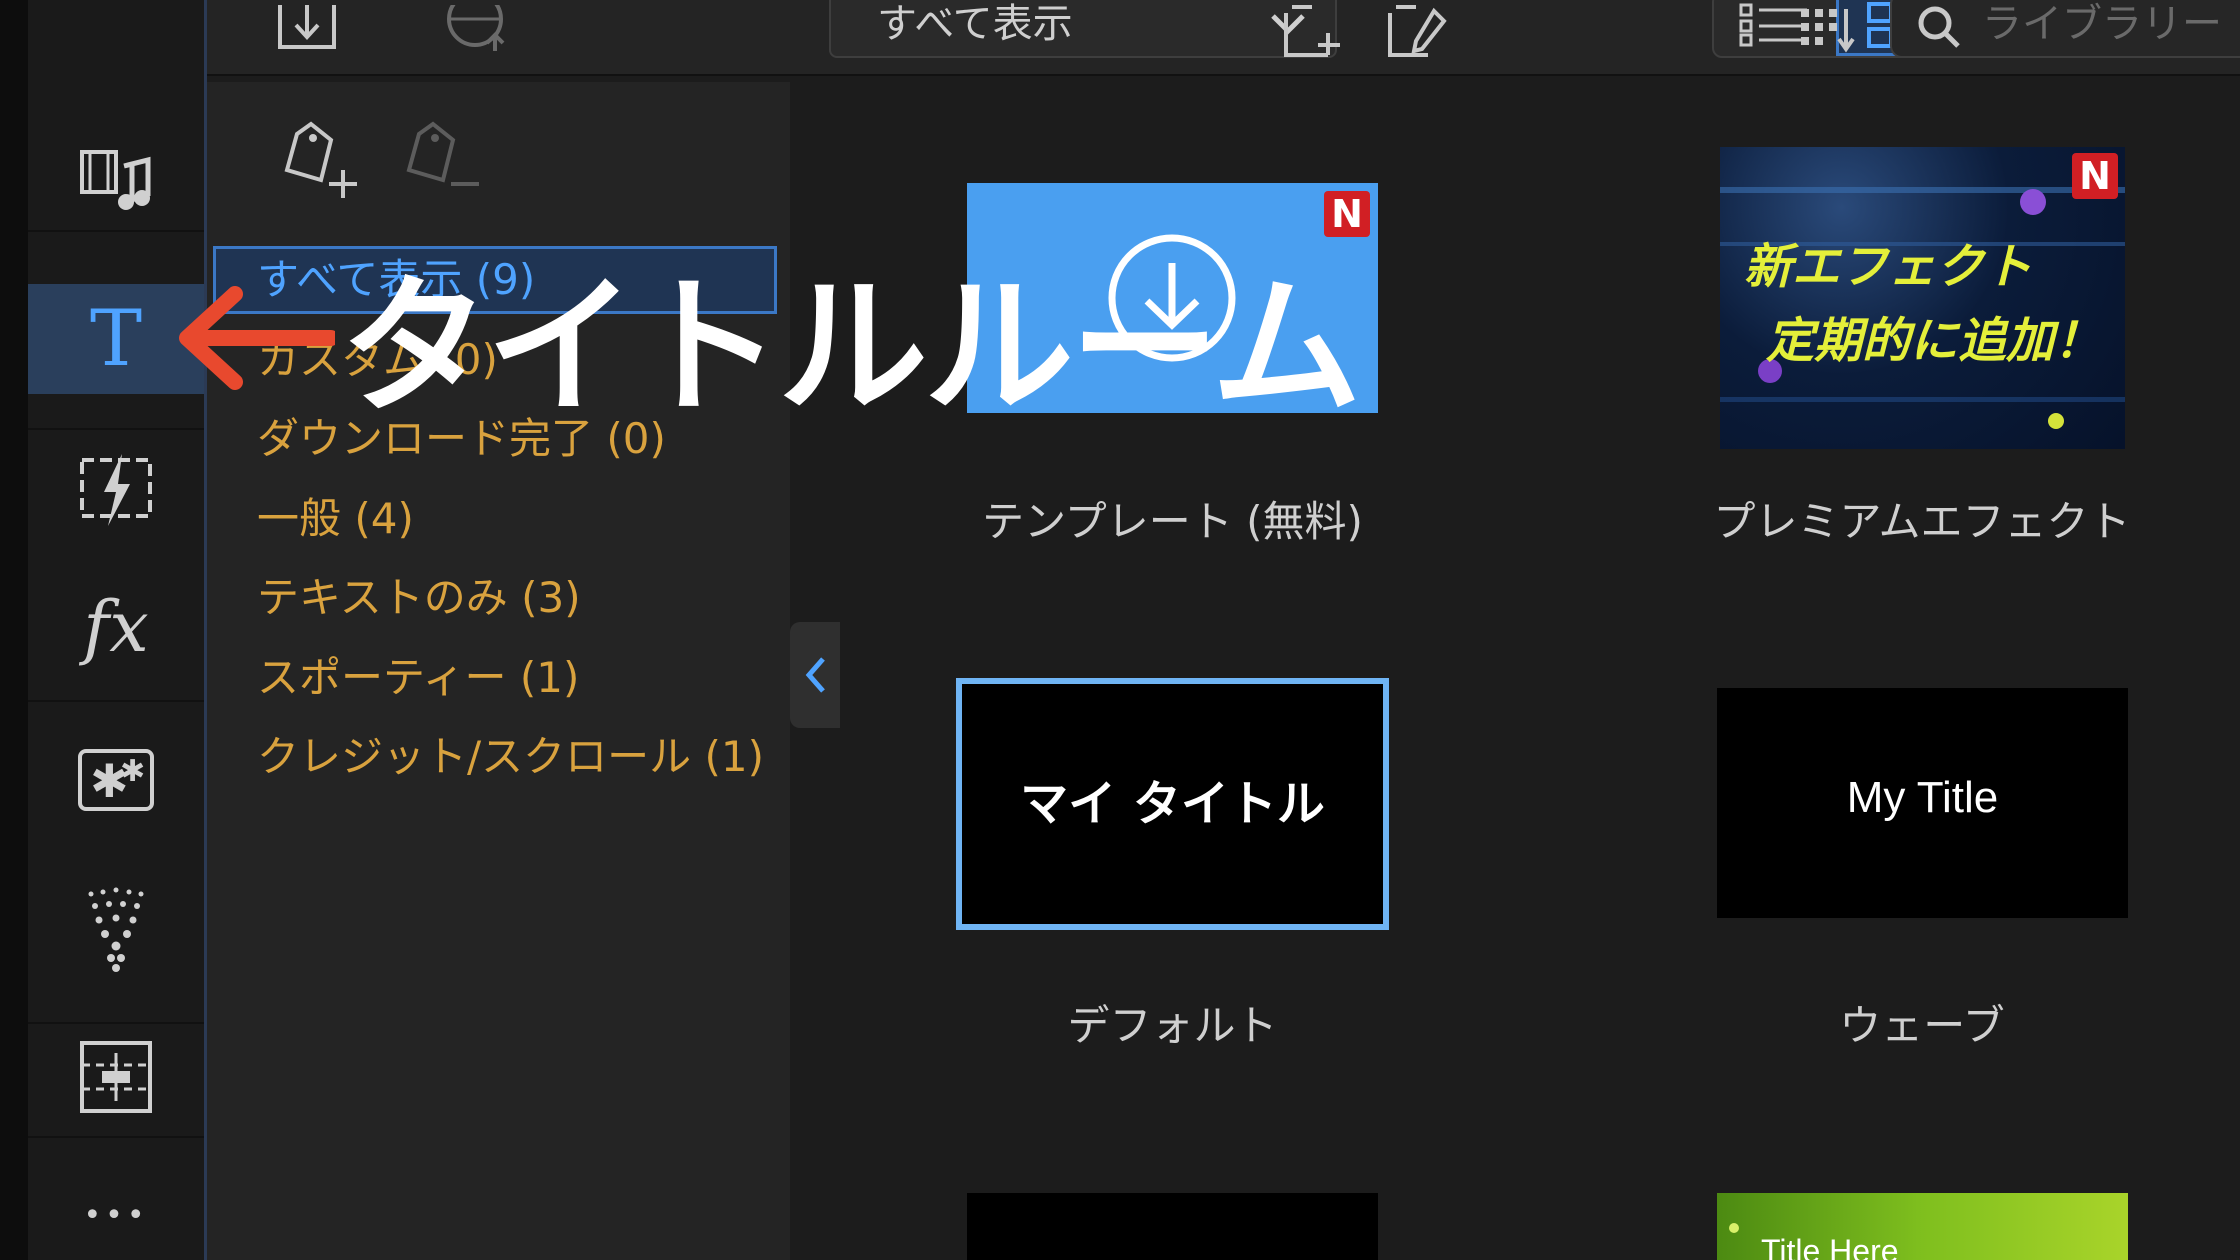  I want to click on tag-item-sporty: スポーティー (1), so click(418, 678).